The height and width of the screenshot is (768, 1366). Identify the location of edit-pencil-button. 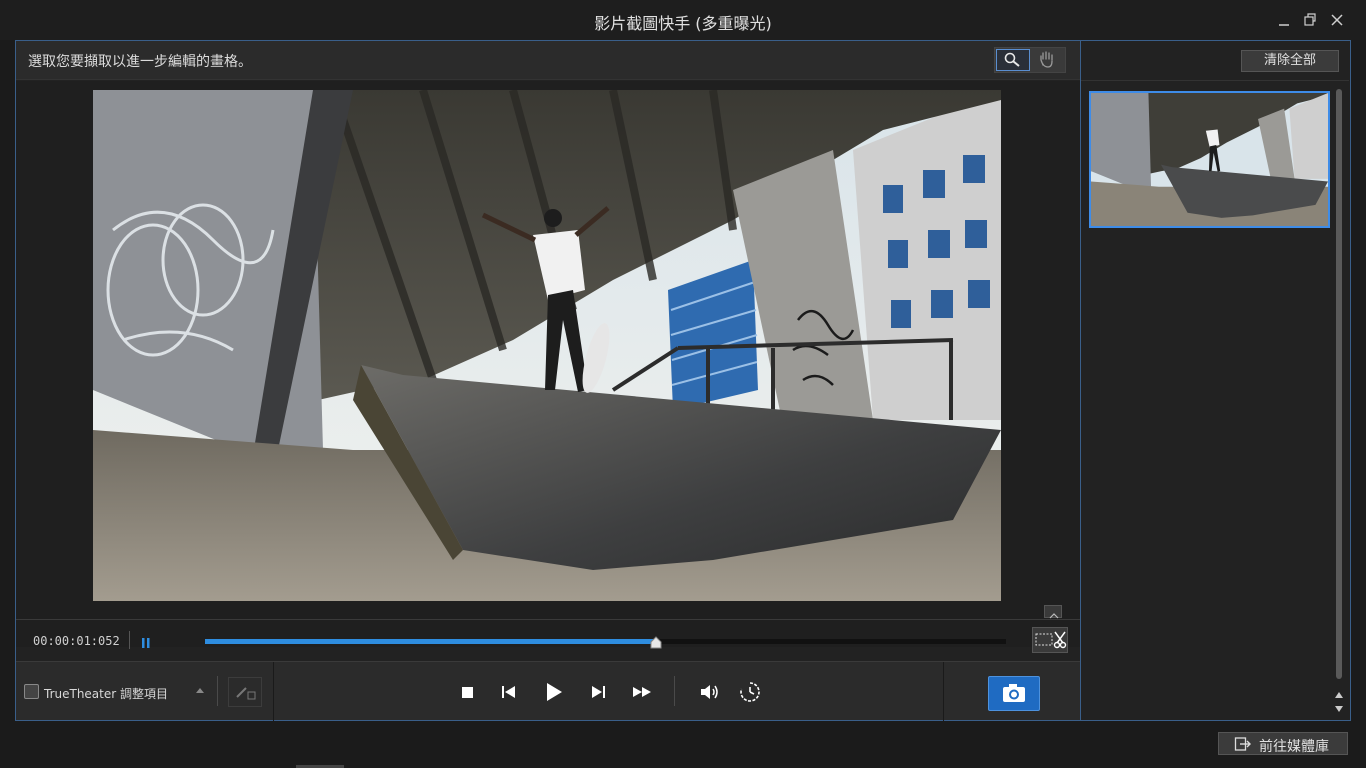
(245, 692).